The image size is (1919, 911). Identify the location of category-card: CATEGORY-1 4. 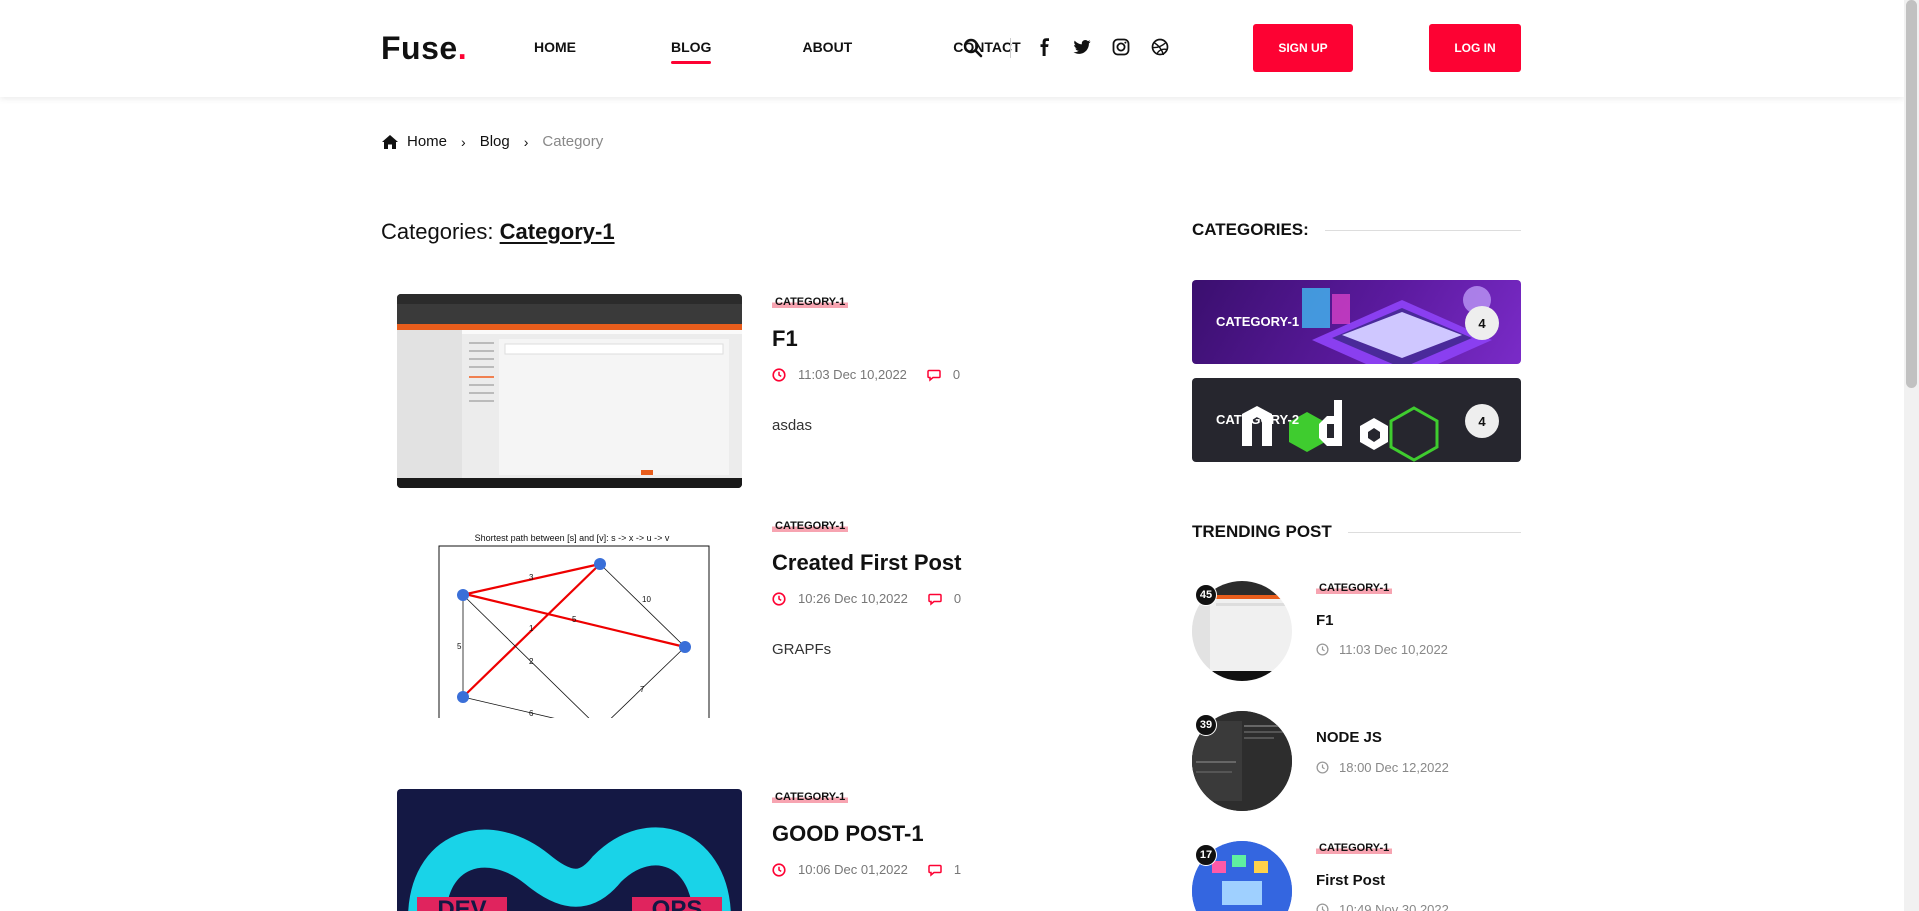
(1356, 322).